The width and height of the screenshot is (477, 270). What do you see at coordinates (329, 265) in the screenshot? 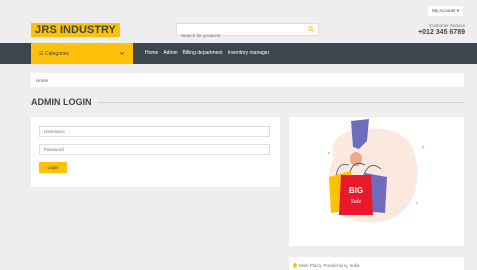
I see `address-text: Multi Plaza, Pondicherry, India` at bounding box center [329, 265].